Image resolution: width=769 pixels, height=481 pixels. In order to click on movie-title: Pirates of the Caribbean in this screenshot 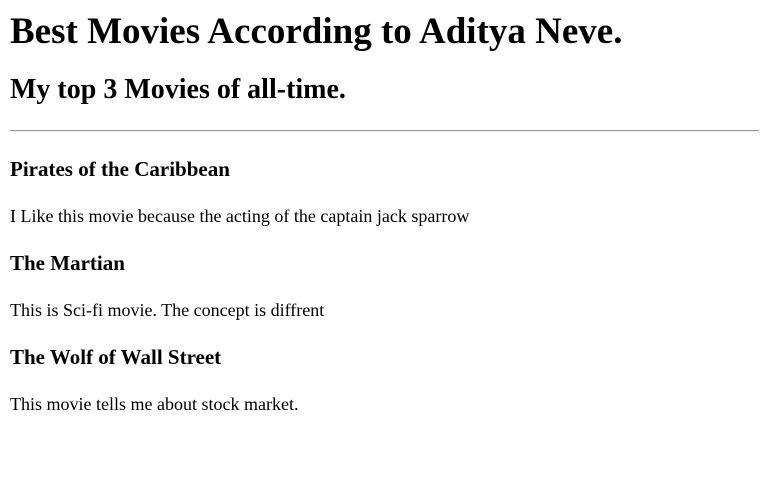, I will do `click(120, 169)`.